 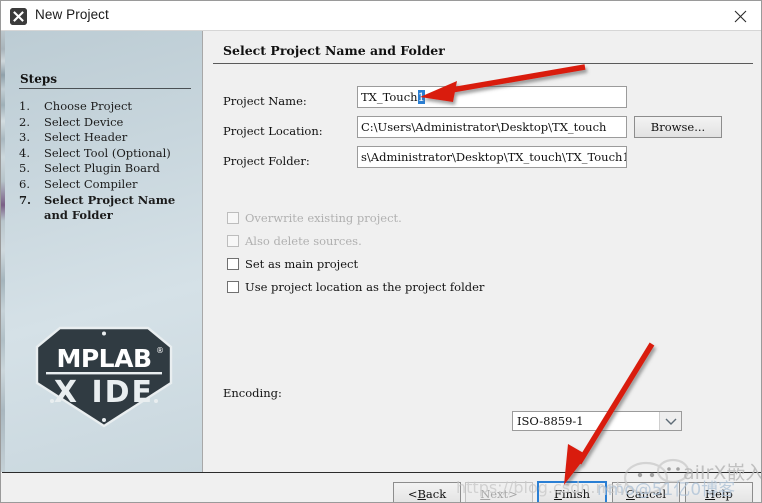 What do you see at coordinates (86, 137) in the screenshot?
I see `step-label: Select Header` at bounding box center [86, 137].